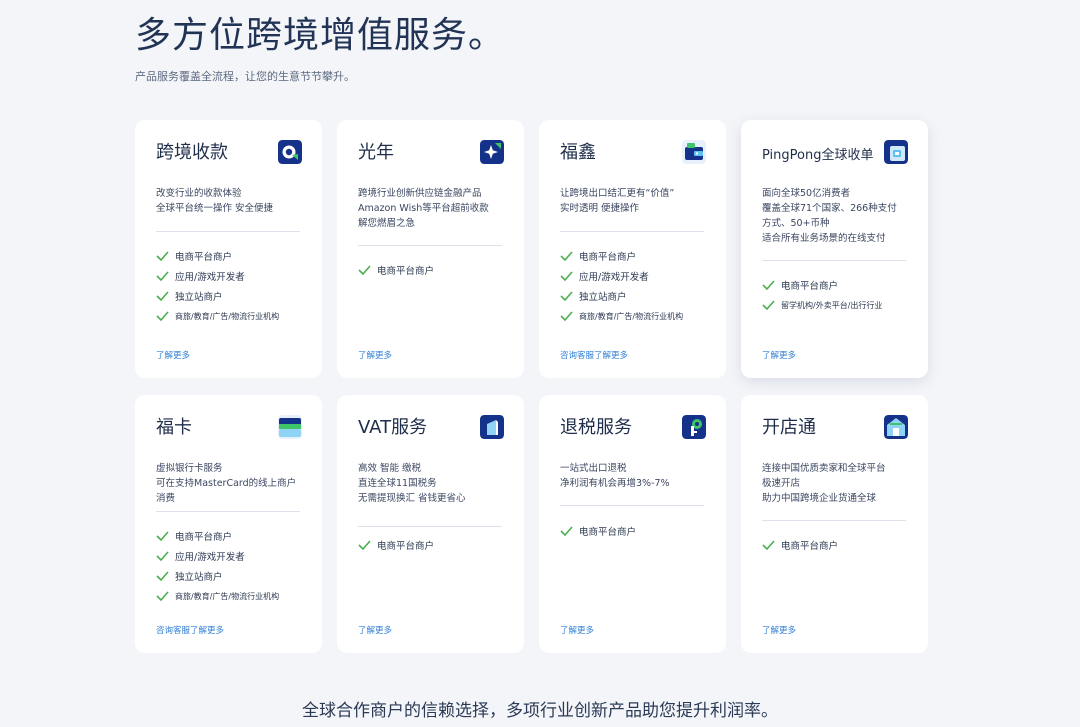 The image size is (1080, 727). What do you see at coordinates (617, 201) in the screenshot?
I see `card-description: 让跨境出口结汇更有“价值” 实时透明 便捷操作` at bounding box center [617, 201].